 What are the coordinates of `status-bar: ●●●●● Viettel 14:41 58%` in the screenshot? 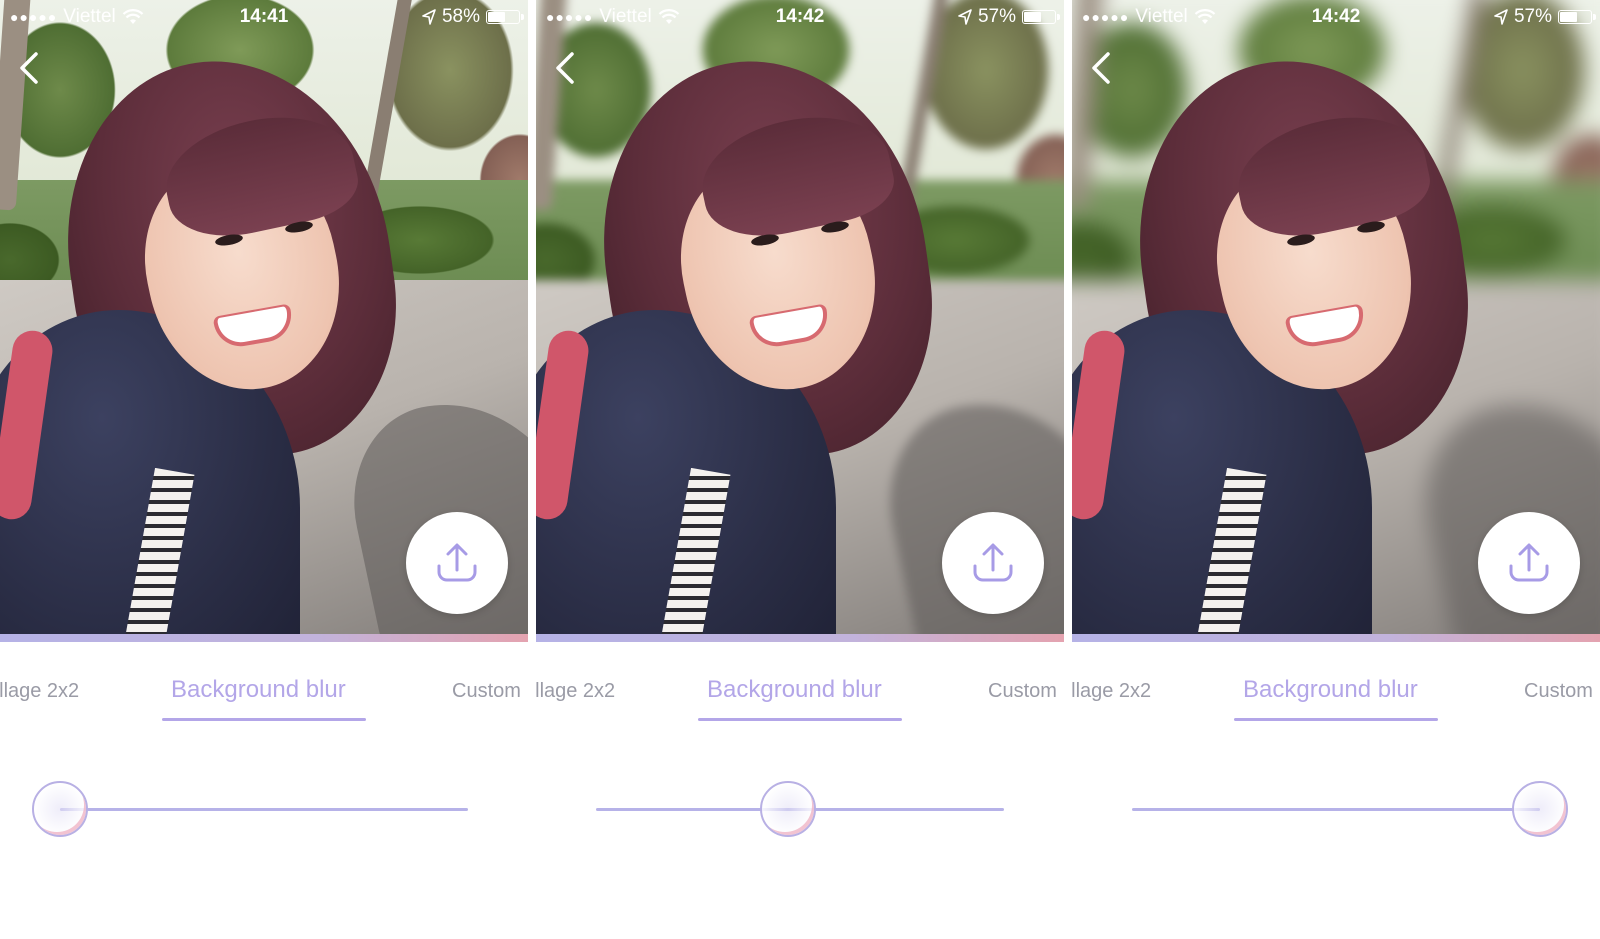 It's located at (264, 17).